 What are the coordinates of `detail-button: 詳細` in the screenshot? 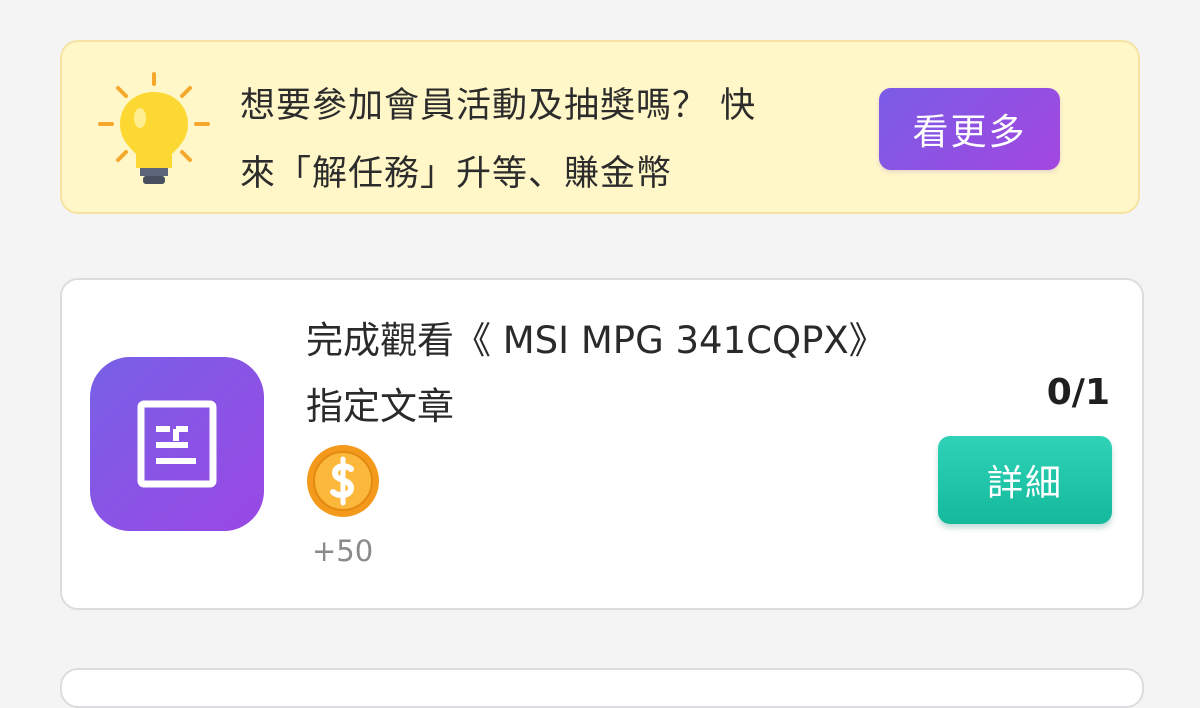 It's located at (1025, 480).